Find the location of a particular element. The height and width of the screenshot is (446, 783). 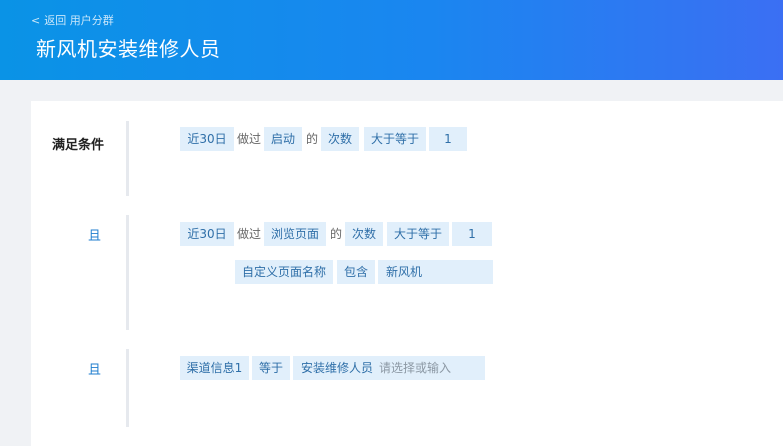

channel-value-input: 安装维修人员 请选择或输入 is located at coordinates (389, 368).